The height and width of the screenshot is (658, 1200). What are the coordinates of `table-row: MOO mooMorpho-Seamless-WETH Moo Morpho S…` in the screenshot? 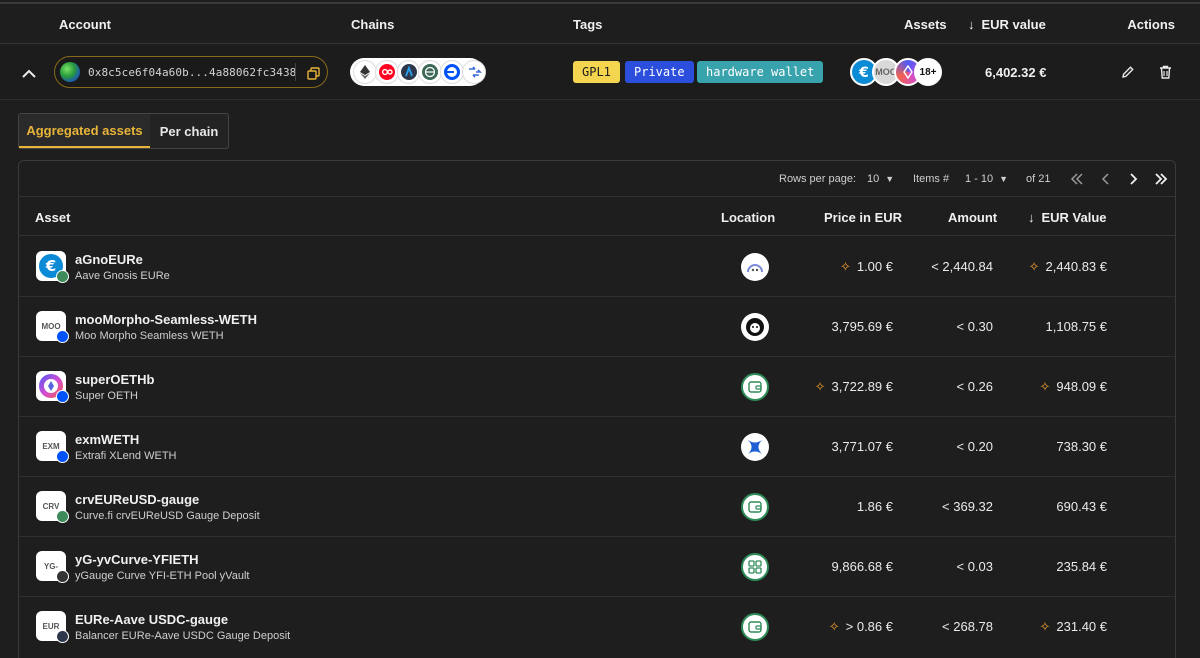 It's located at (597, 327).